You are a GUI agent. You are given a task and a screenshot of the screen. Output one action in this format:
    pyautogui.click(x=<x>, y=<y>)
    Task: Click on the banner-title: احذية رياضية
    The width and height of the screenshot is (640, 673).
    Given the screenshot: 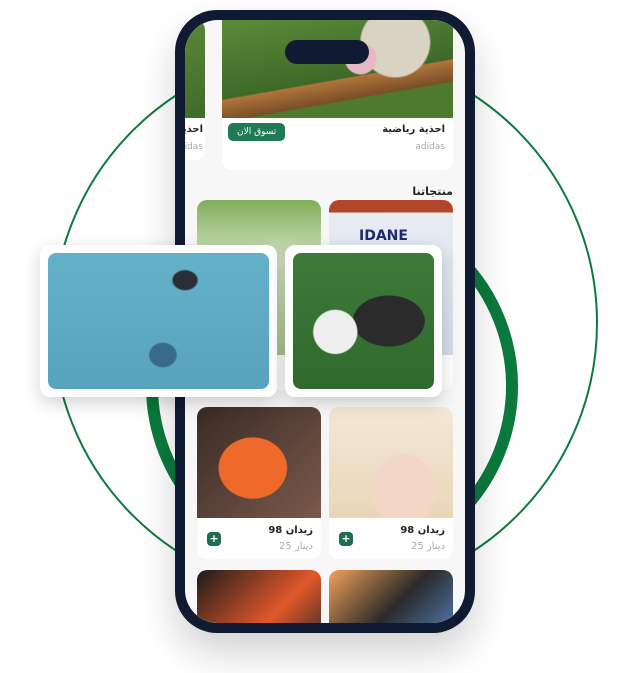 What is the action you would take?
    pyautogui.click(x=413, y=129)
    